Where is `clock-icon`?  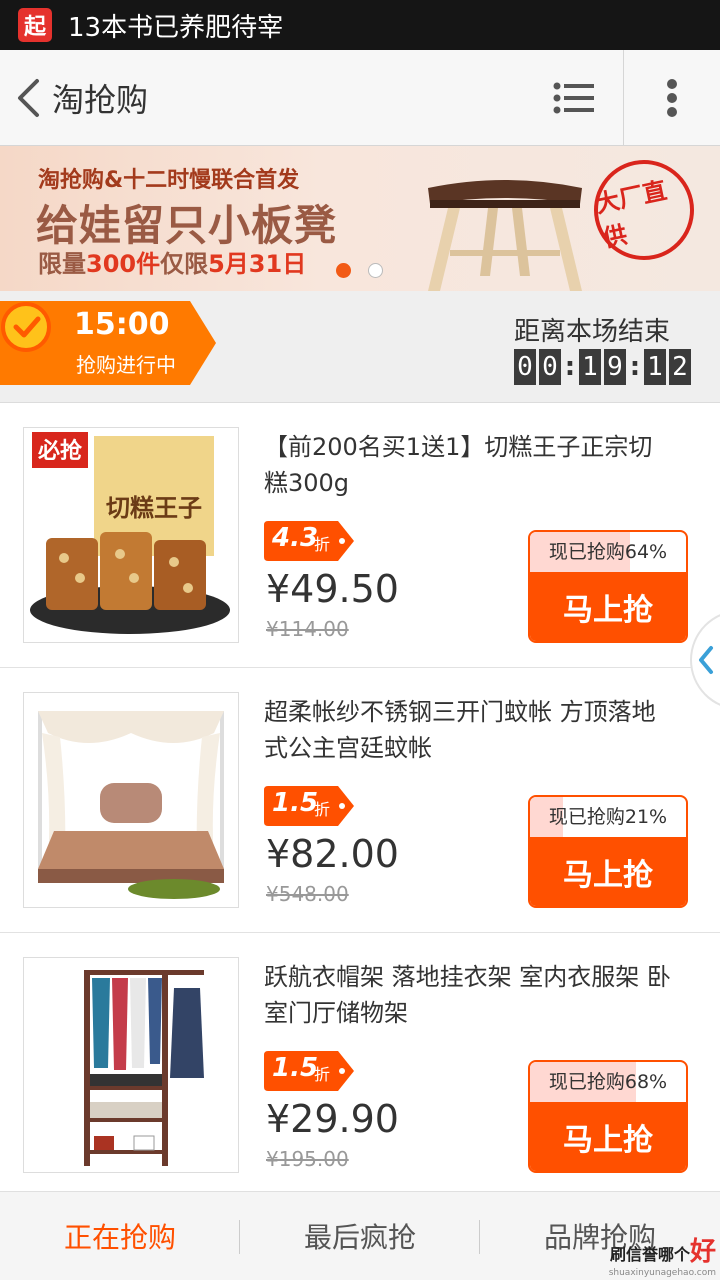
clock-icon is located at coordinates (26, 327).